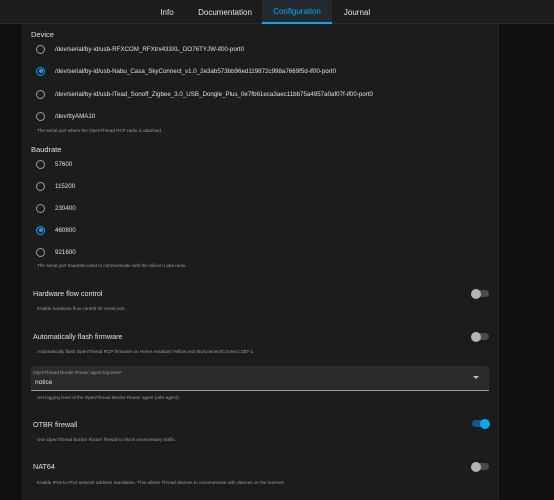  Describe the element at coordinates (46, 149) in the screenshot. I see `baudrate-section-title: Baudrate` at that location.